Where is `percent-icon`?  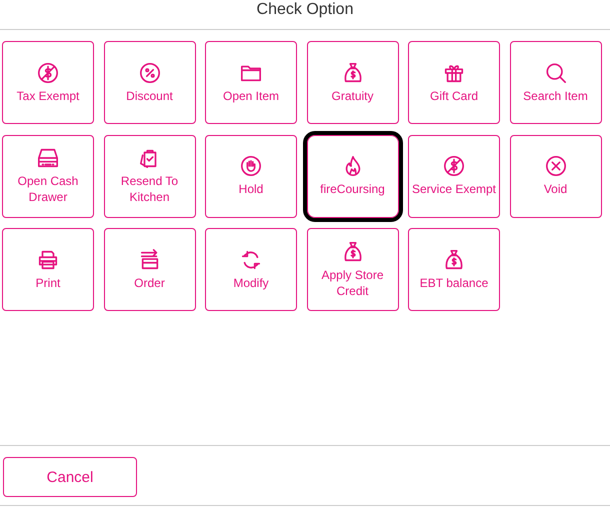 percent-icon is located at coordinates (149, 73).